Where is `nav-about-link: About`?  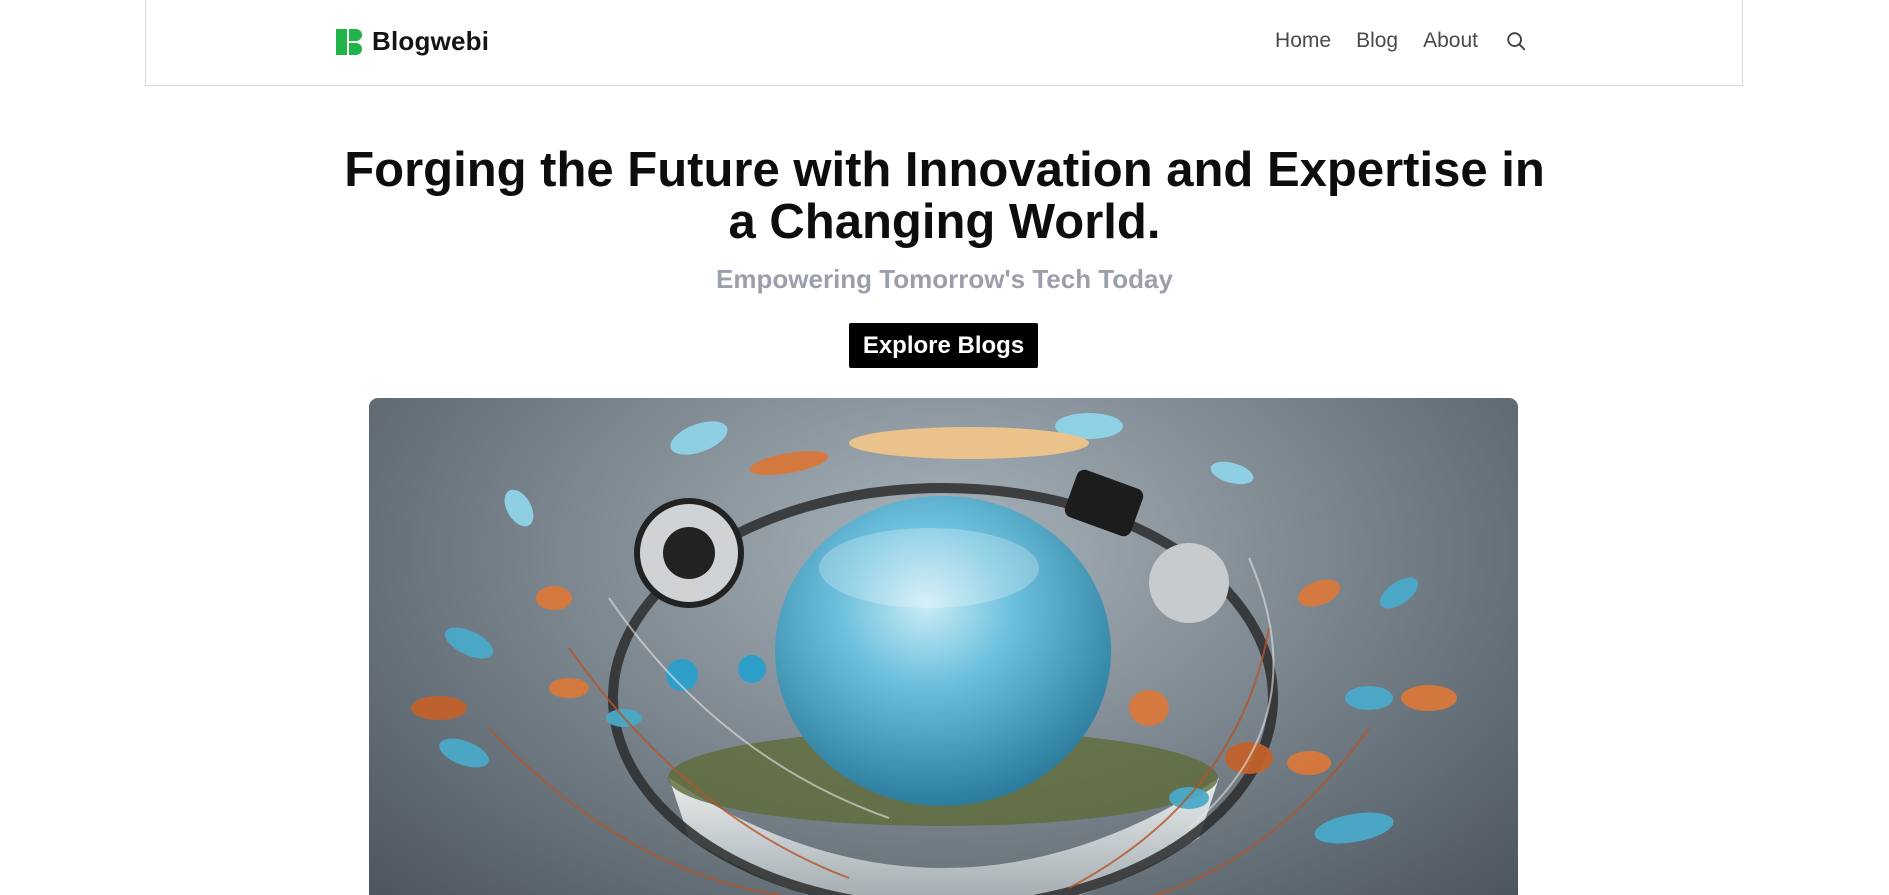
nav-about-link: About is located at coordinates (1450, 41).